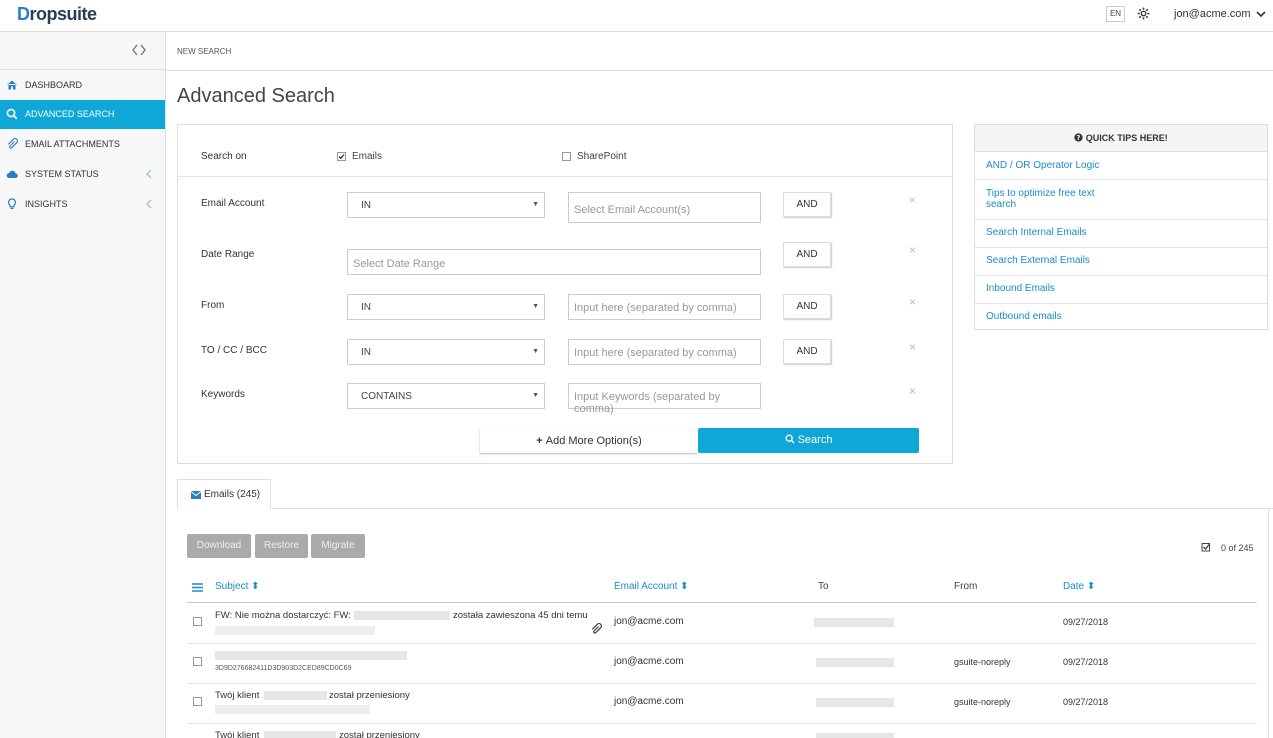 This screenshot has width=1273, height=738. Describe the element at coordinates (1121, 200) in the screenshot. I see `tip-optimize-free-text: Tips to optimize free text search` at that location.